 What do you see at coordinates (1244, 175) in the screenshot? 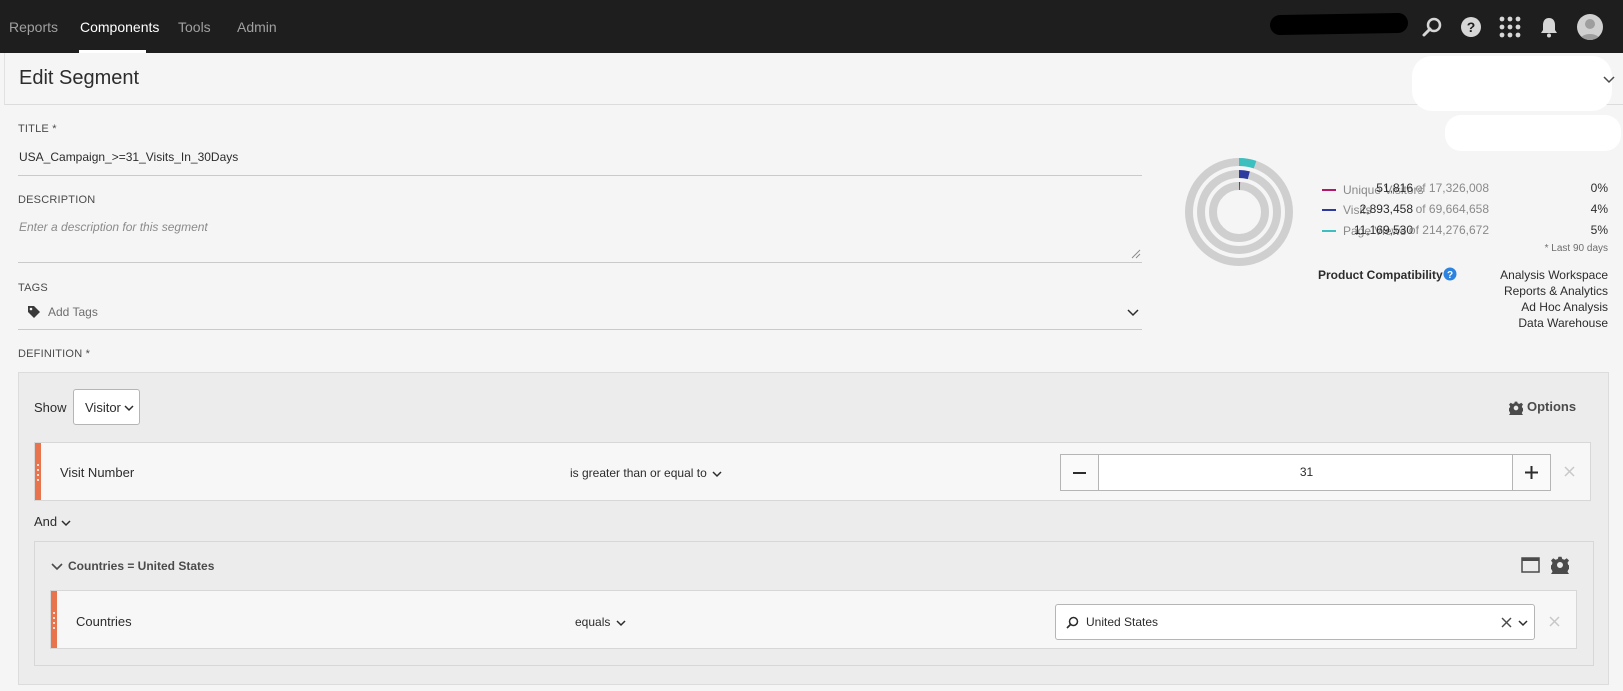
I see `donut-segment-visits` at bounding box center [1244, 175].